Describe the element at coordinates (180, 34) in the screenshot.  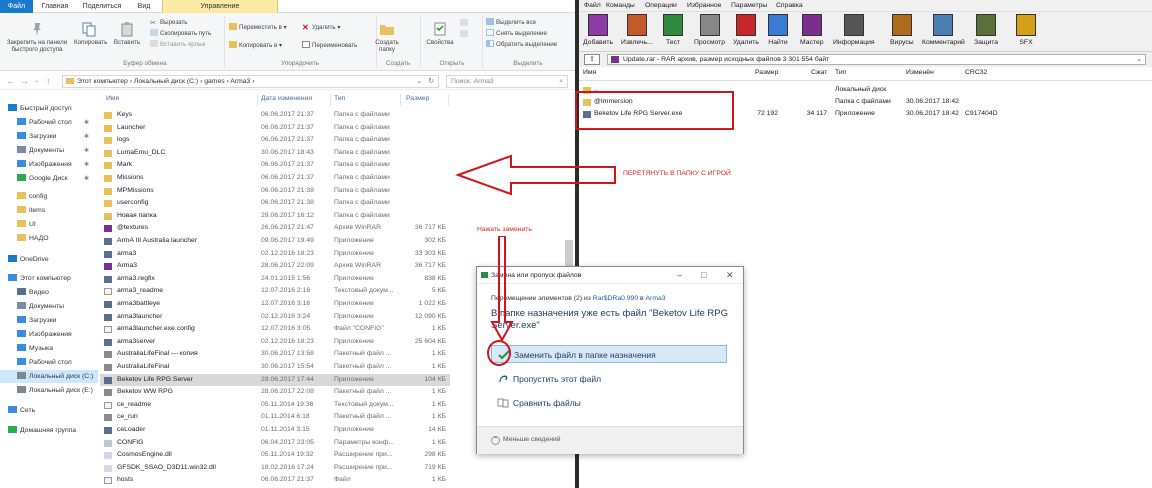
I see `copy-path-button: Скопировать путь` at that location.